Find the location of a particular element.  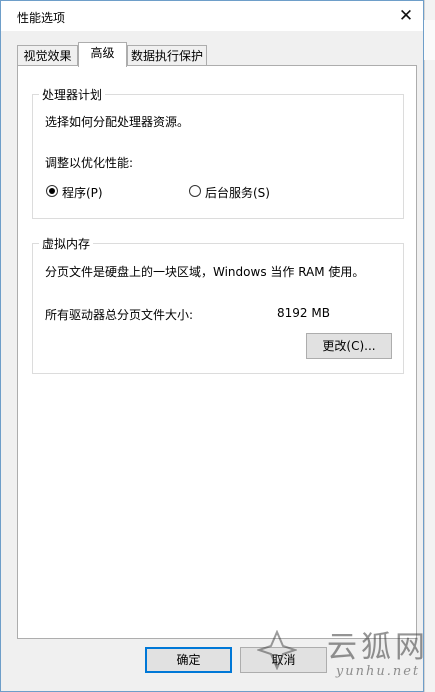

radio-selected-dot is located at coordinates (52, 191).